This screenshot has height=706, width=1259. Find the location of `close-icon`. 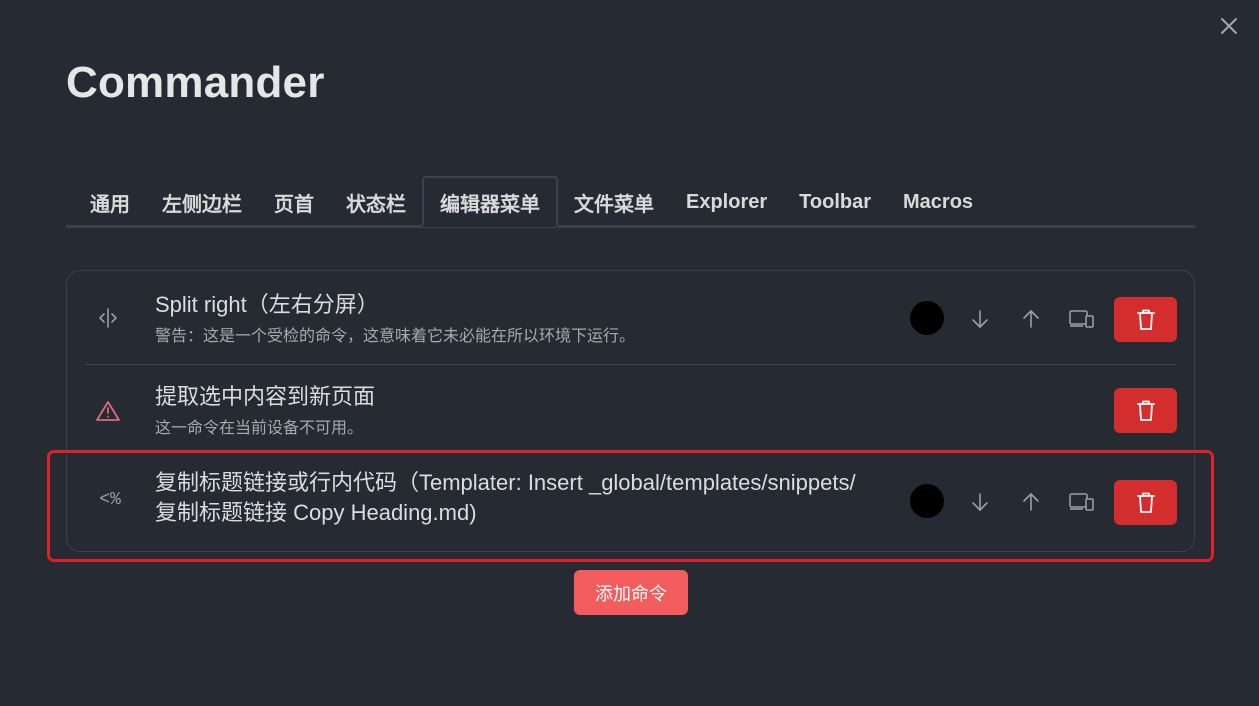

close-icon is located at coordinates (1229, 26).